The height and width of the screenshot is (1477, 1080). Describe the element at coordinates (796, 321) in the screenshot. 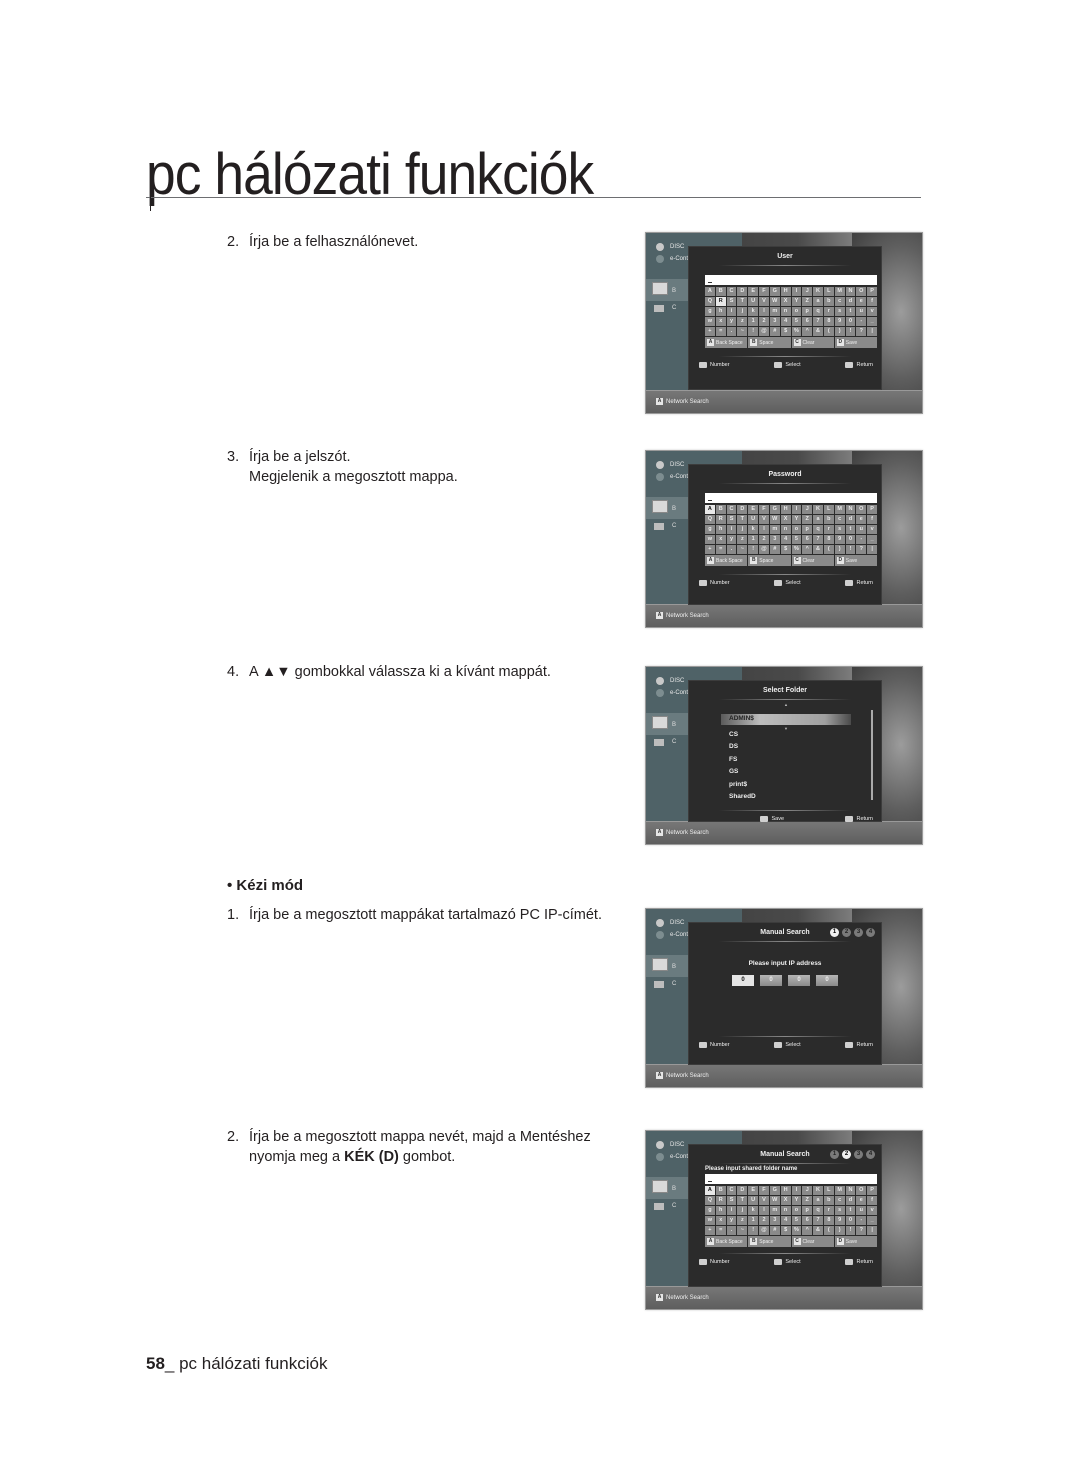

I see `keyboard-key: 5` at that location.